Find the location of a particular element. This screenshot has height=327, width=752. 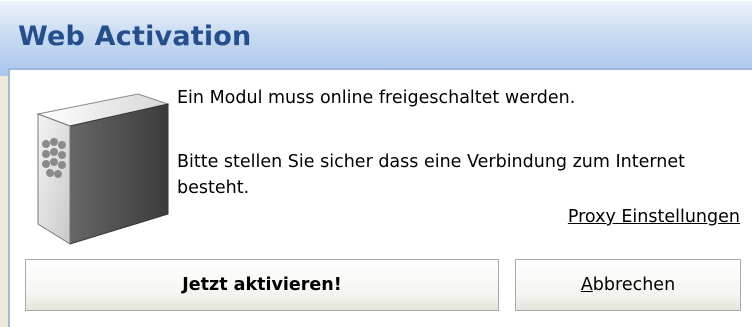

cancel-button-accelerator: A is located at coordinates (586, 285).